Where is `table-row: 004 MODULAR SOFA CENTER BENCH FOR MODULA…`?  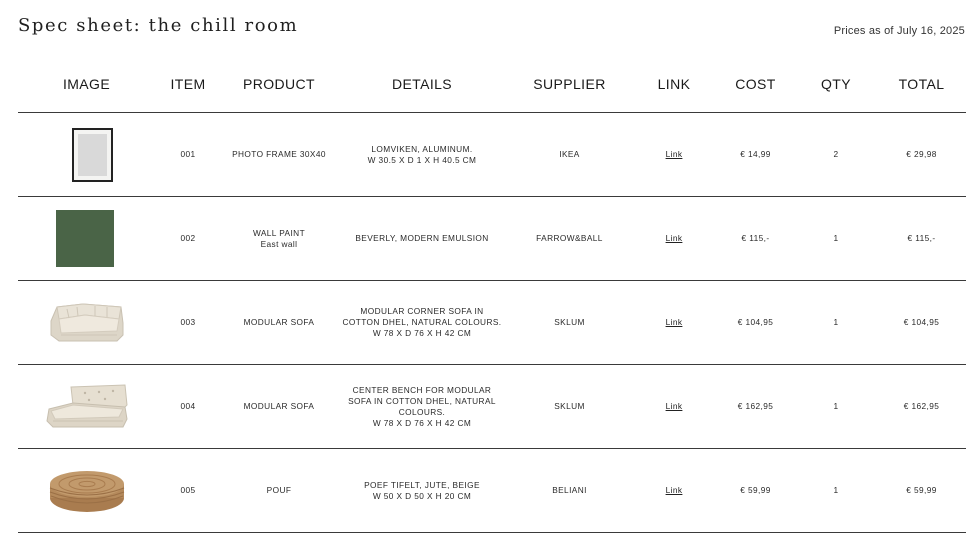 table-row: 004 MODULAR SOFA CENTER BENCH FOR MODULA… is located at coordinates (492, 407).